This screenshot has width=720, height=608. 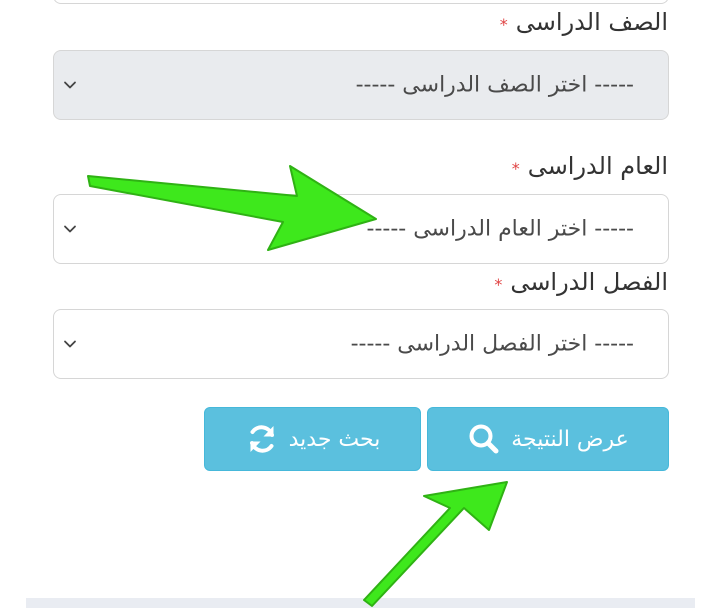 I want to click on refresh-icon, so click(x=261, y=439).